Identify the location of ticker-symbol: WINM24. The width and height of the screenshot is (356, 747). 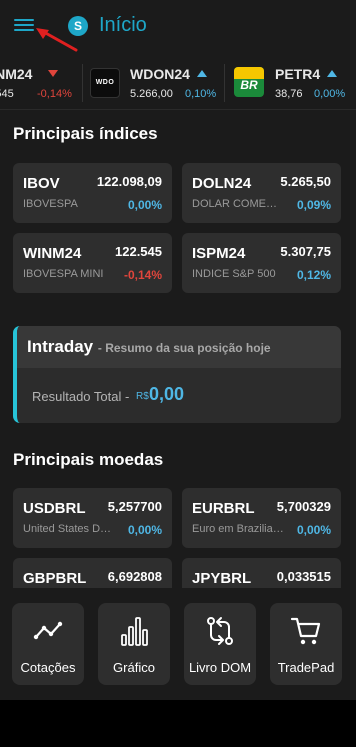
(16, 74).